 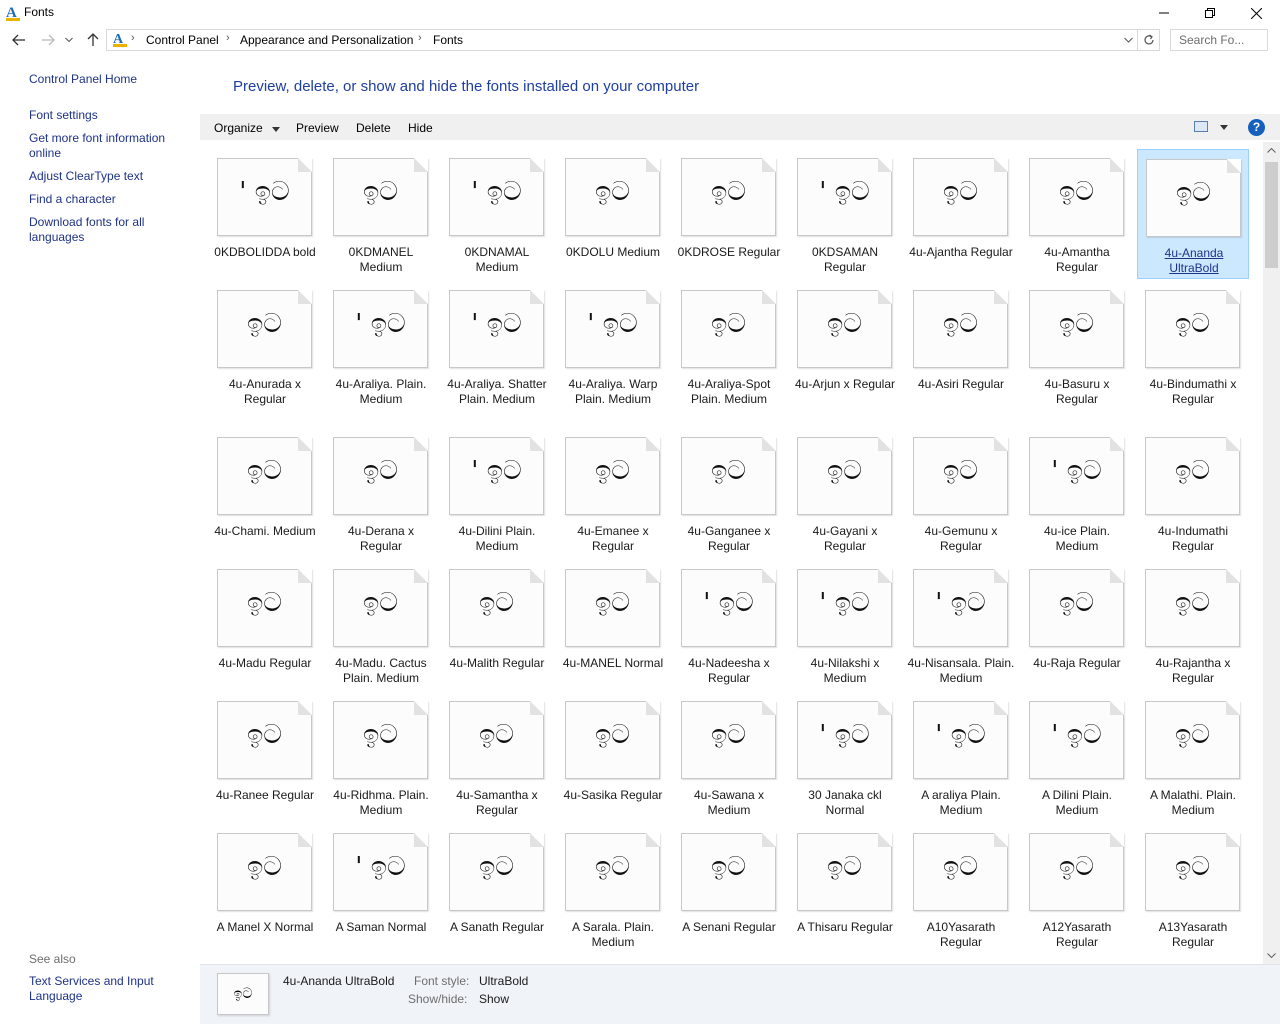 I want to click on font-item: ඉට 4u-Basuru x Regular, so click(x=1077, y=353).